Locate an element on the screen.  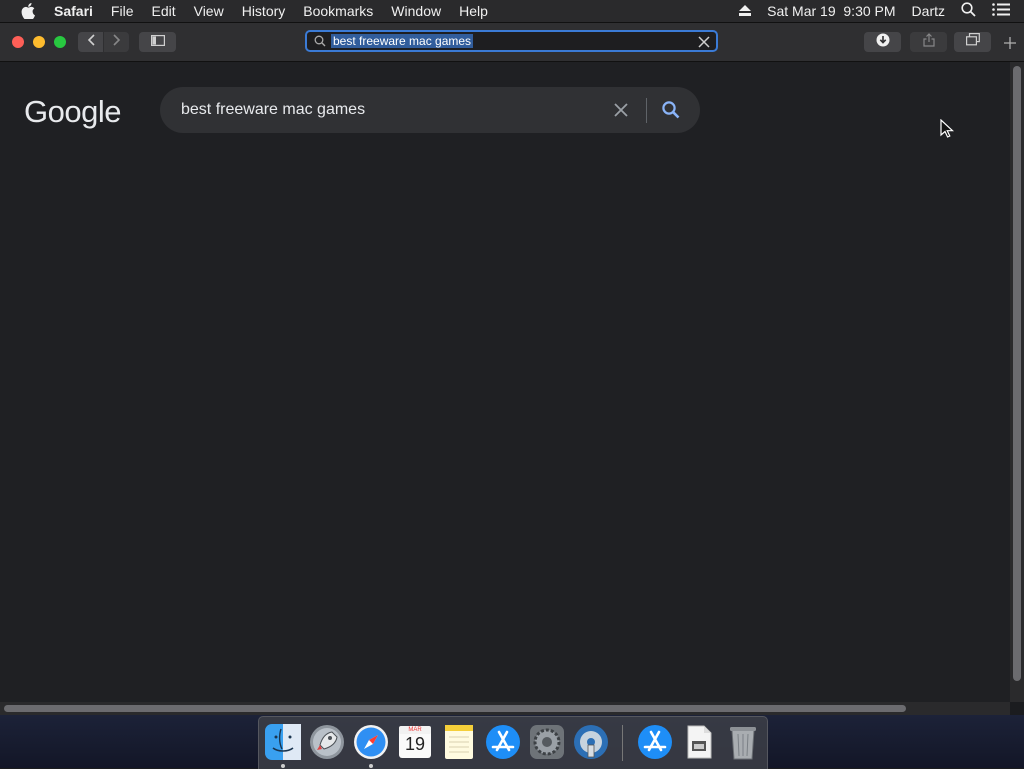
horizontal-scrollbar is located at coordinates (505, 708).